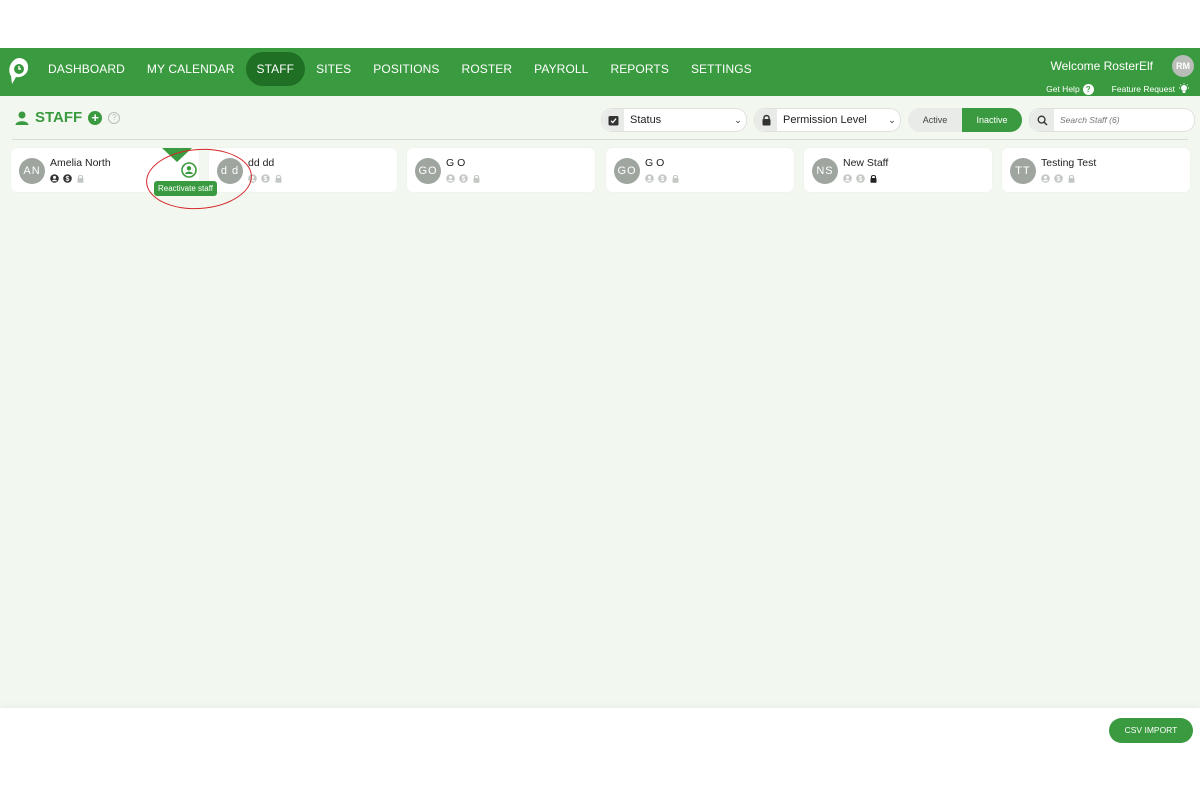 Image resolution: width=1200 pixels, height=800 pixels. Describe the element at coordinates (59, 117) in the screenshot. I see `page-title-text: STAFF` at that location.